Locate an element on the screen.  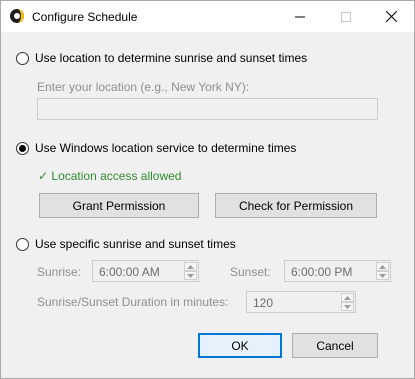
ok-button-label: OK is located at coordinates (240, 345).